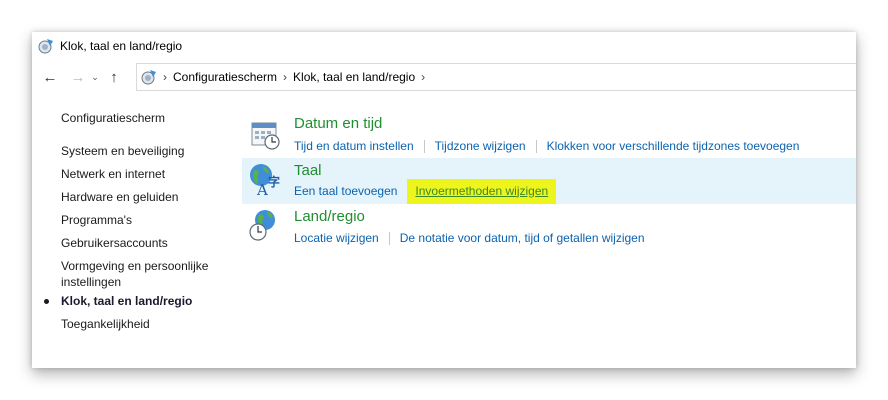 This screenshot has height=400, width=888. What do you see at coordinates (105, 324) in the screenshot?
I see `sidebar-item-accessibility: Toegankelijkheid` at bounding box center [105, 324].